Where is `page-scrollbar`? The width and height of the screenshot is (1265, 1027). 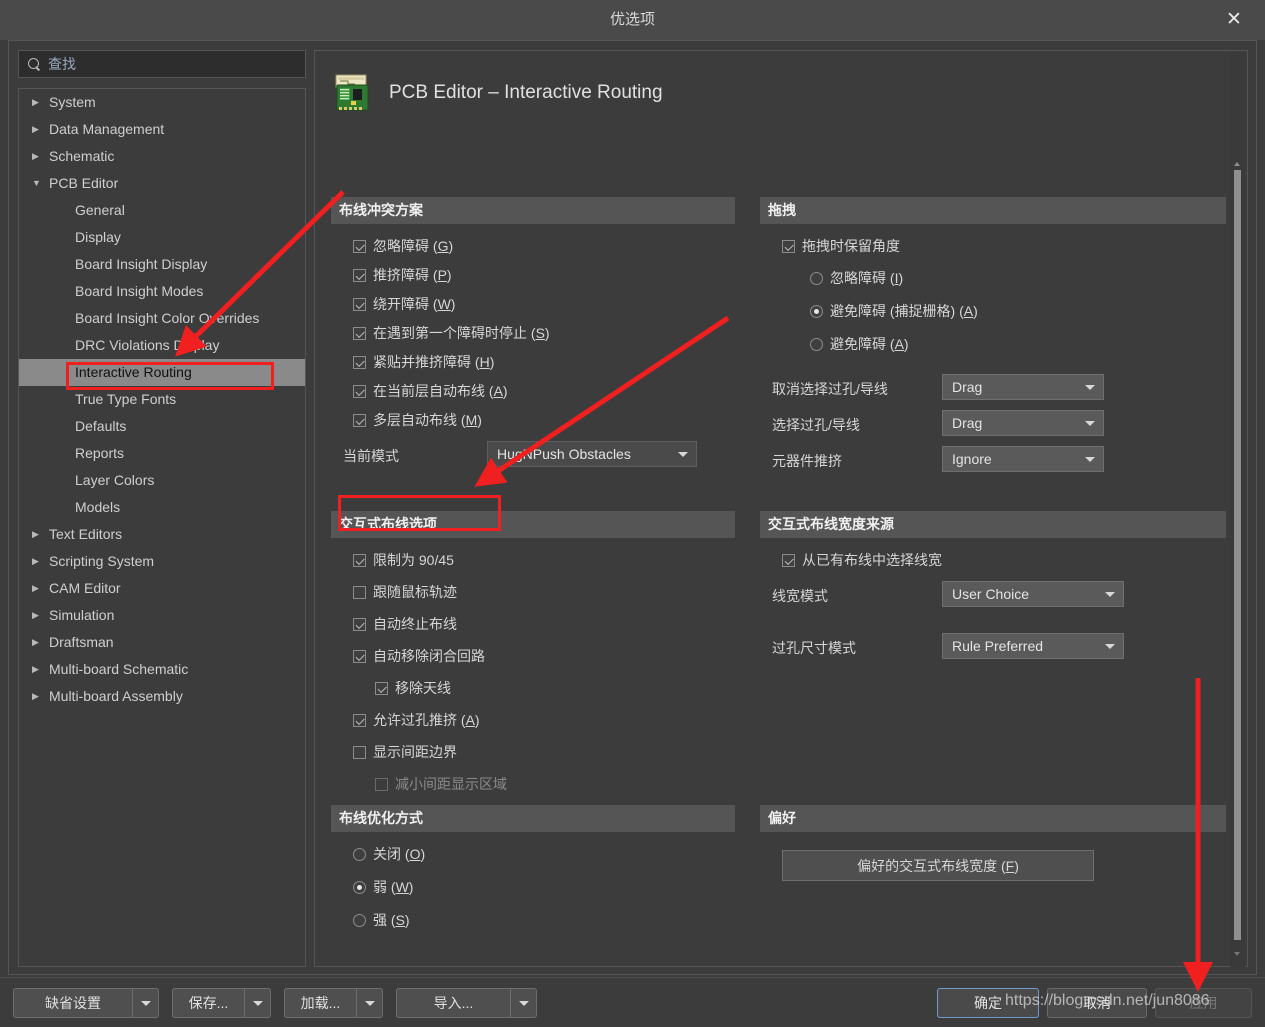 page-scrollbar is located at coordinates (1237, 509).